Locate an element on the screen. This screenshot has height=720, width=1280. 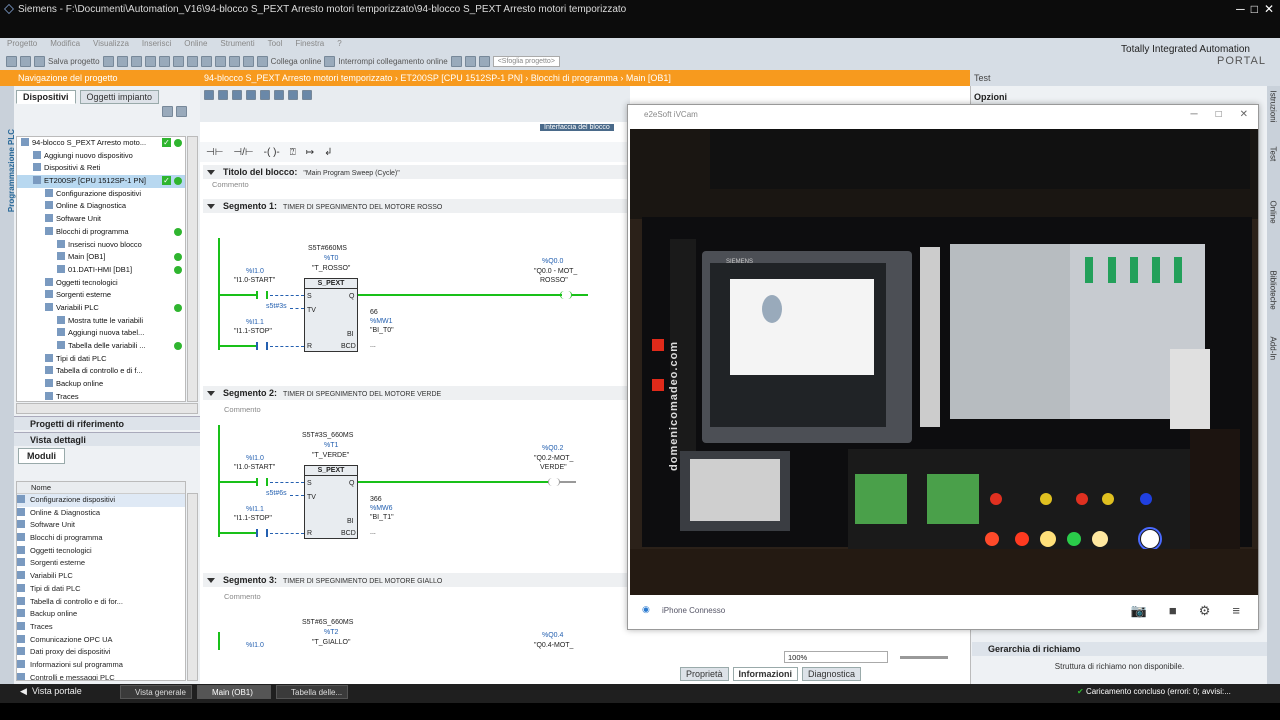
module-item: Tipi di dati PLC is located at coordinates (101, 589).